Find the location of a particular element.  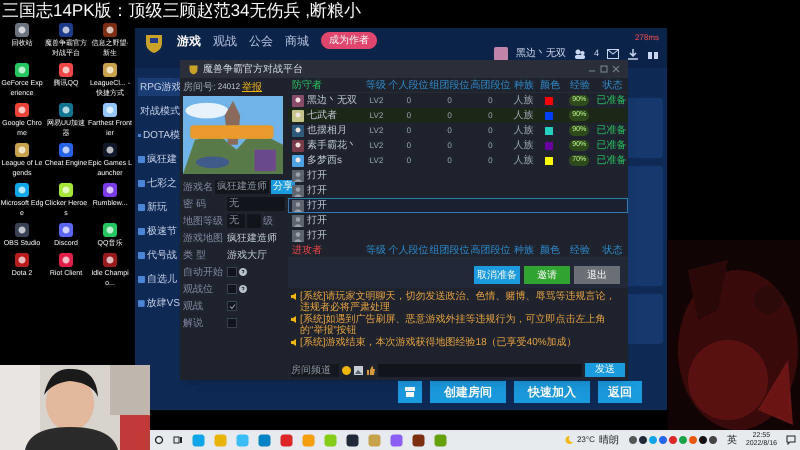

check-icon is located at coordinates (232, 306).